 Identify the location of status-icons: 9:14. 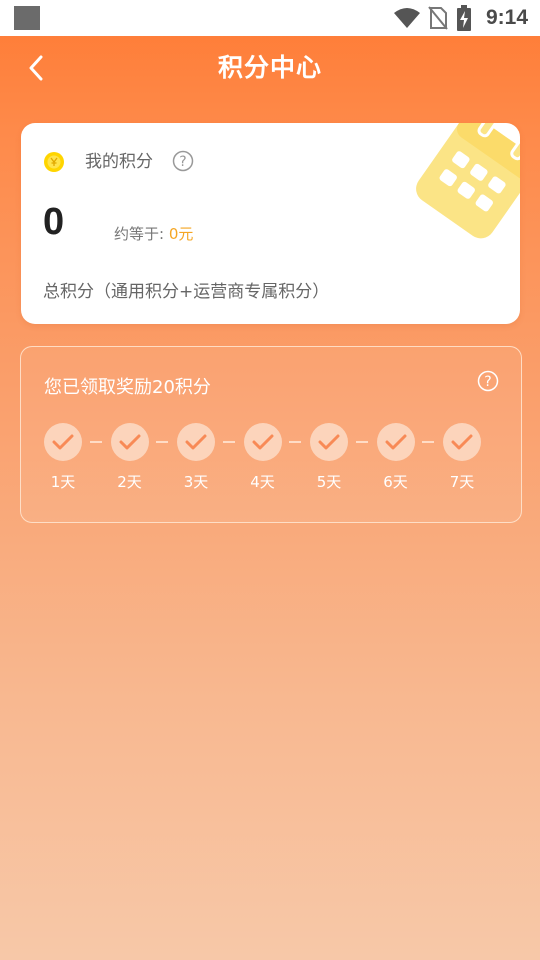
(460, 18).